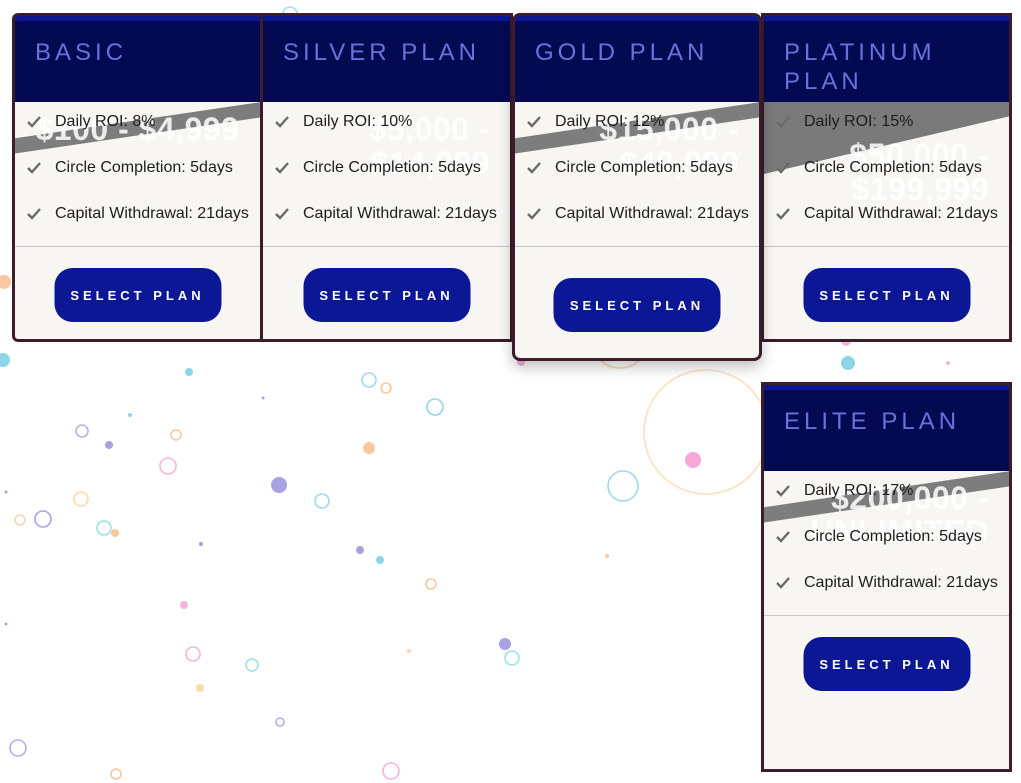  I want to click on feature-item: Daily ROI: 10%, so click(387, 135).